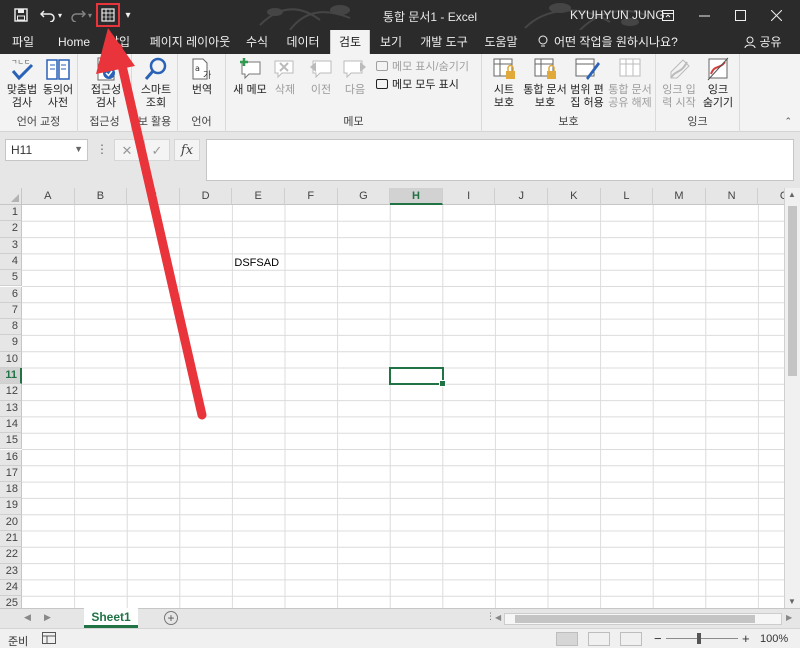 This screenshot has width=800, height=648. Describe the element at coordinates (206, 196) in the screenshot. I see `column-header-d: D` at that location.